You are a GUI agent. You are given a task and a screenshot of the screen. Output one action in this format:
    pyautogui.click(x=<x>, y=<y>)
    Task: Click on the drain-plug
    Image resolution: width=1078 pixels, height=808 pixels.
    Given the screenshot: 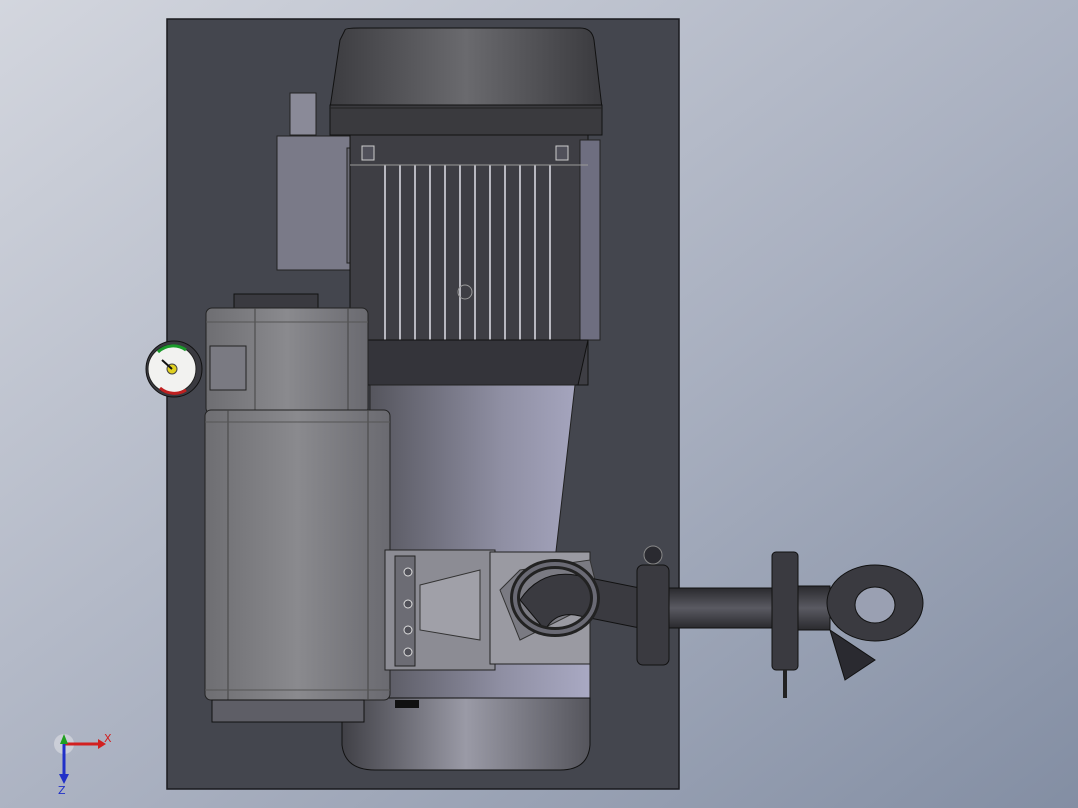 What is the action you would take?
    pyautogui.click(x=407, y=704)
    